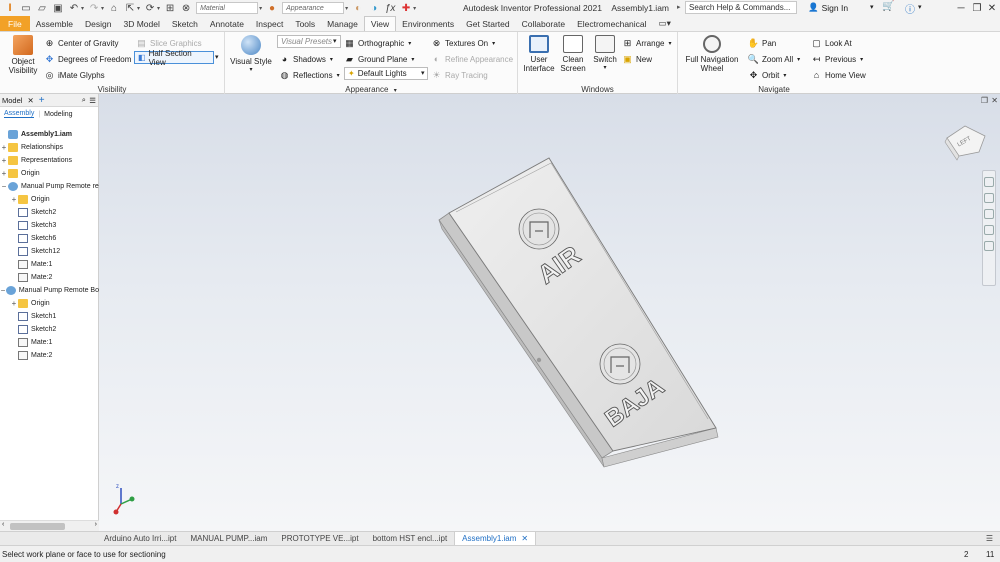 The height and width of the screenshot is (562, 1000). I want to click on help-dropdown-icon: ▾, so click(920, 7).